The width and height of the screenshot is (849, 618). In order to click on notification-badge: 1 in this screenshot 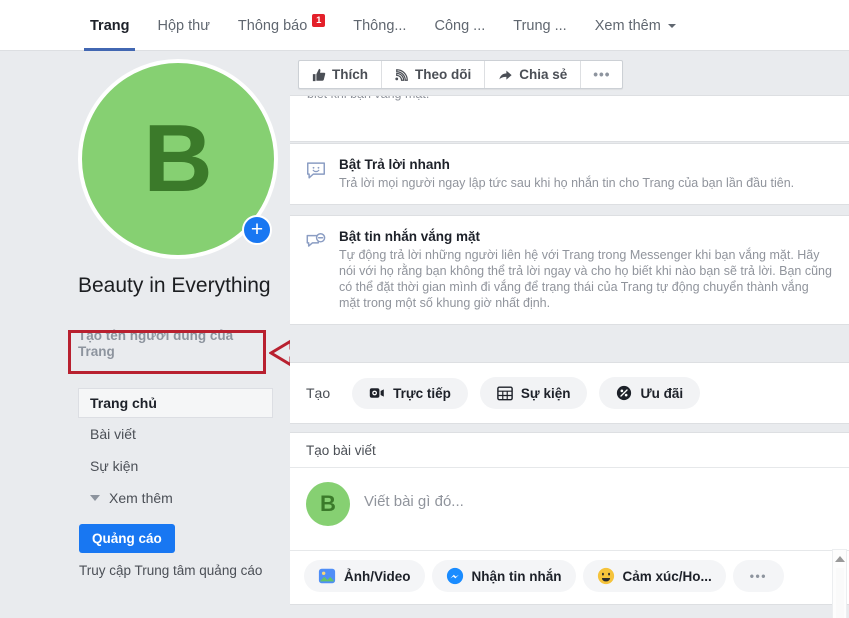, I will do `click(319, 20)`.